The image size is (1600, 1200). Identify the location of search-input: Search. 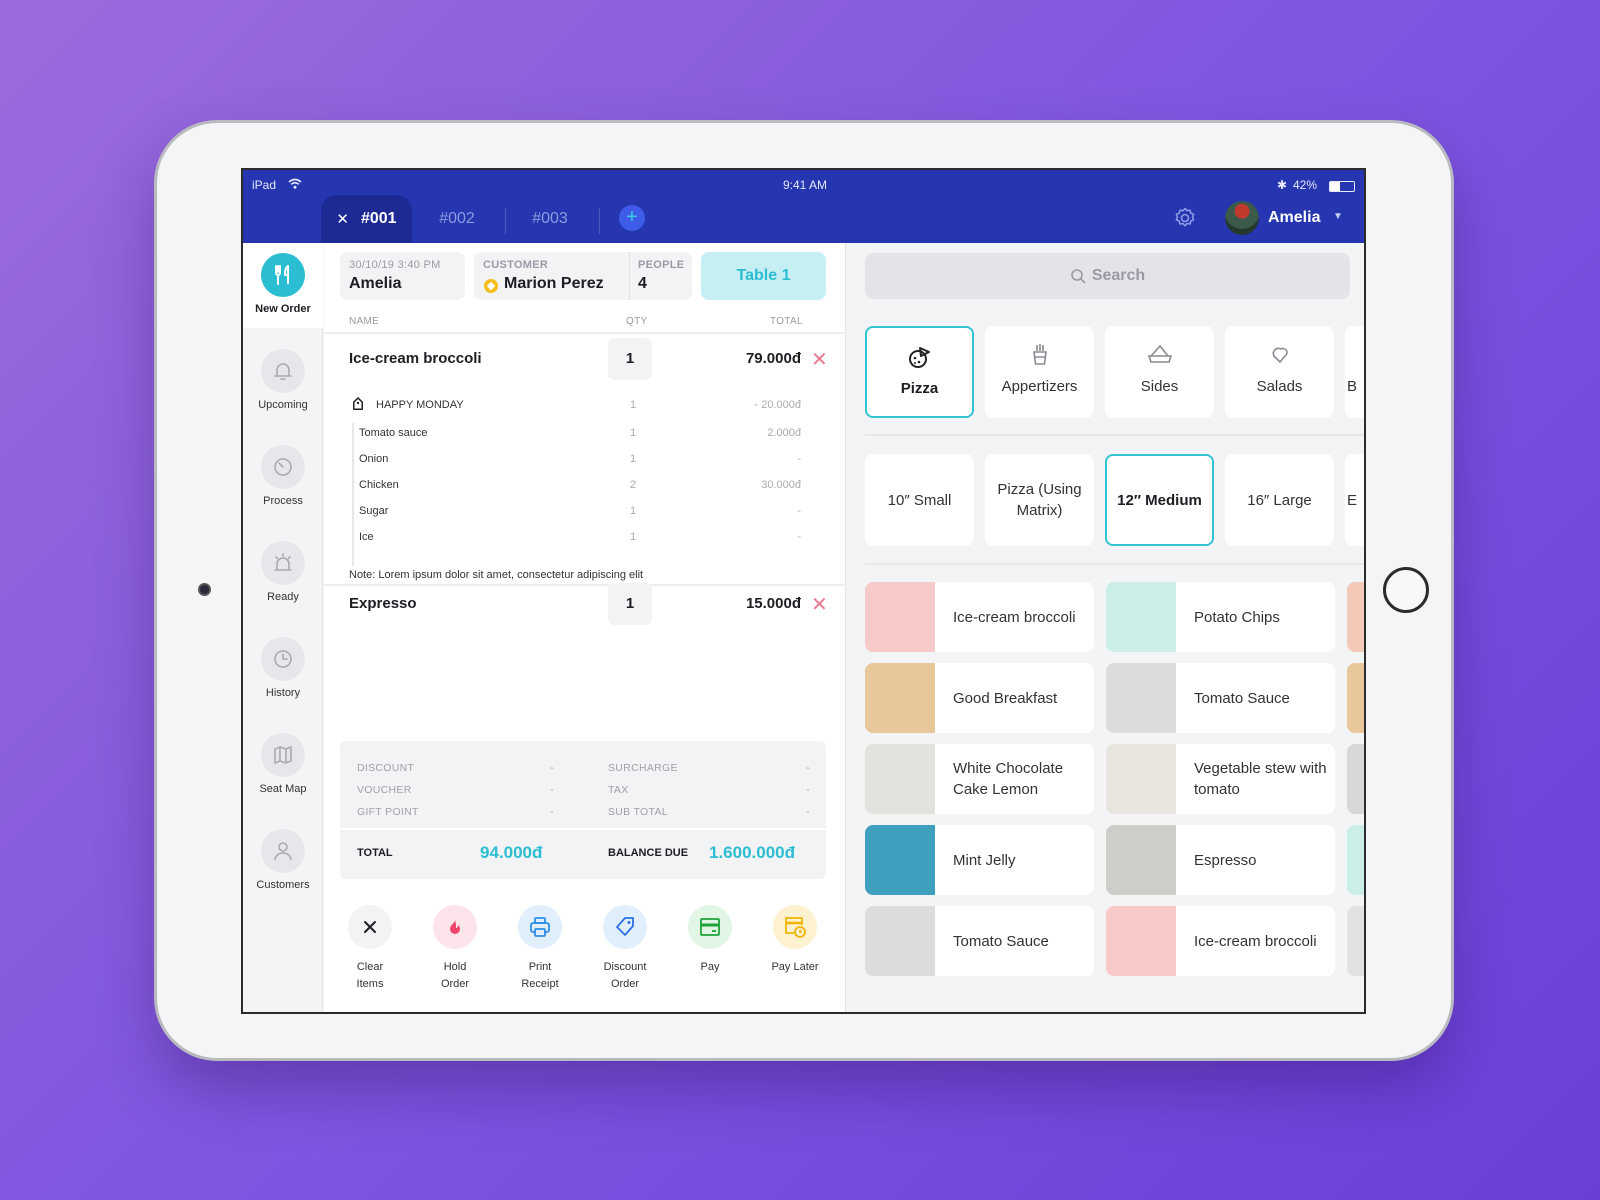
(1107, 276).